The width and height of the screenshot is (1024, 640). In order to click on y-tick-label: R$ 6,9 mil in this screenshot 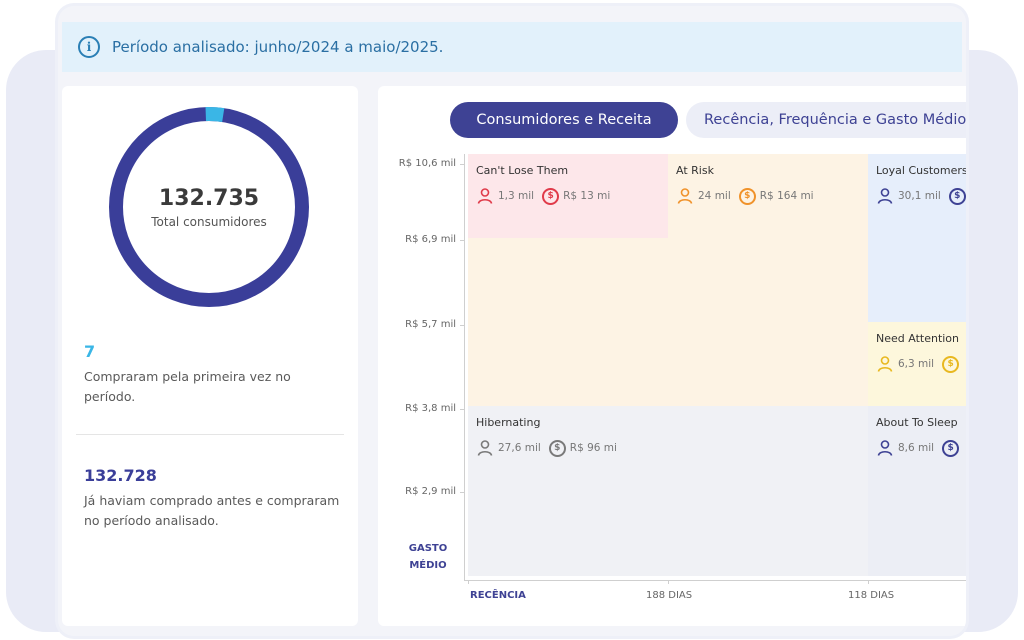, I will do `click(430, 239)`.